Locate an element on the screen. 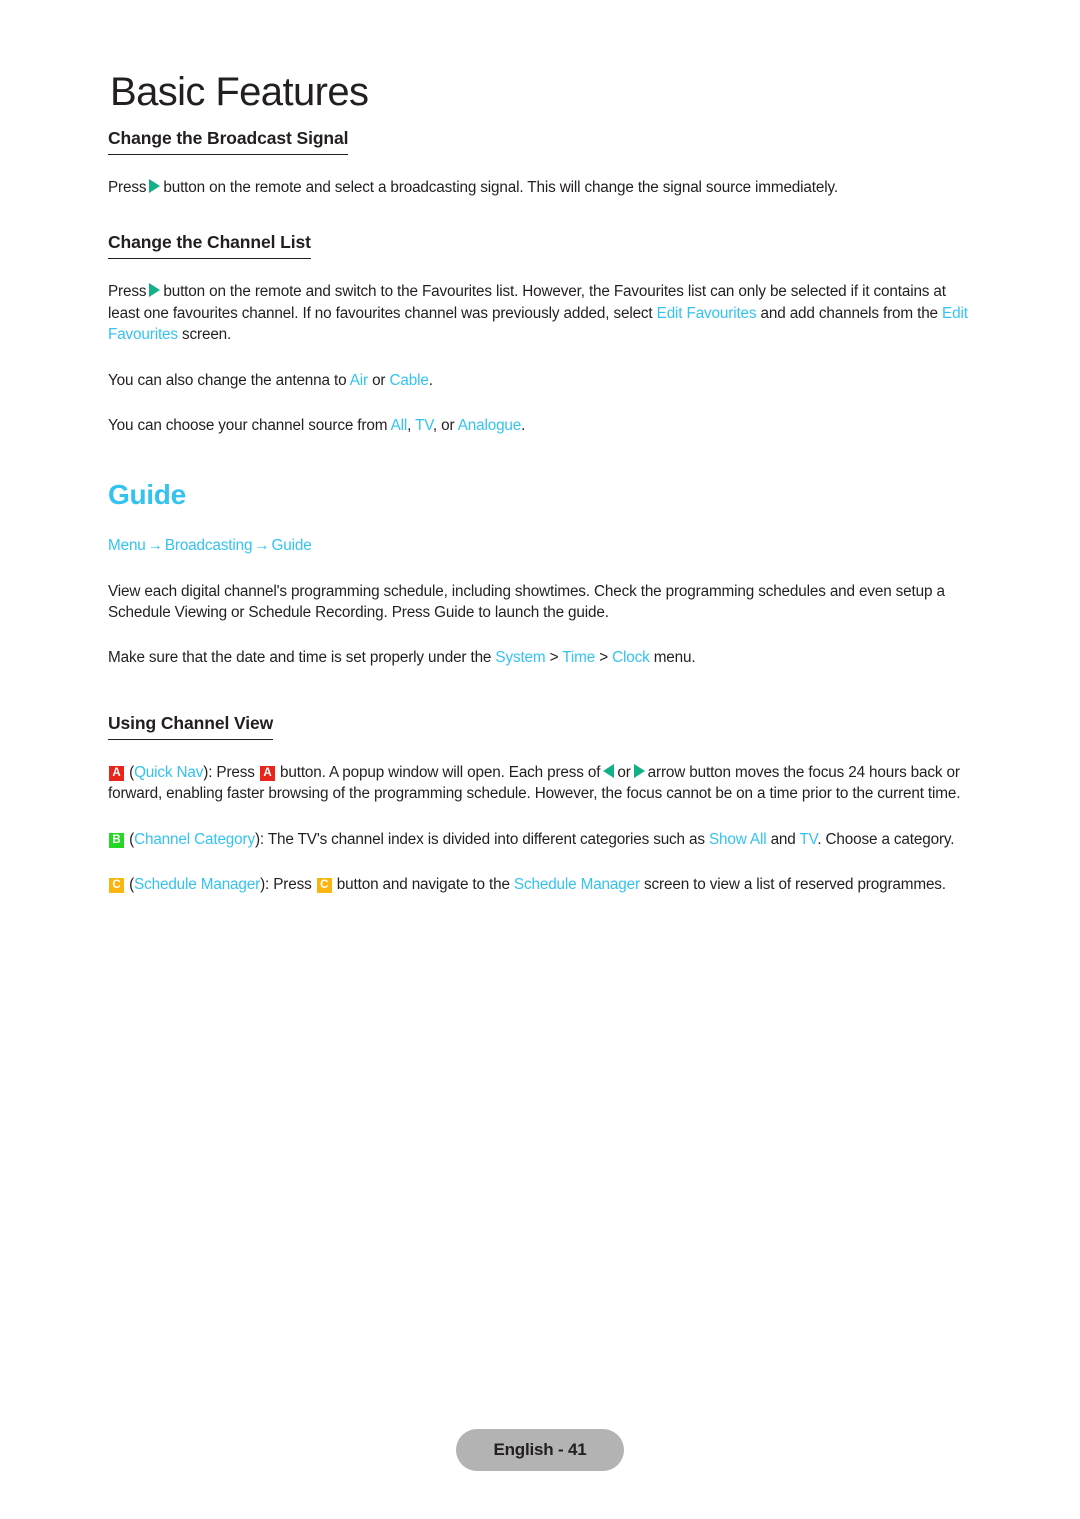 The image size is (1080, 1519). menu-term-edit-favourites: Edit Favourites is located at coordinates (706, 313).